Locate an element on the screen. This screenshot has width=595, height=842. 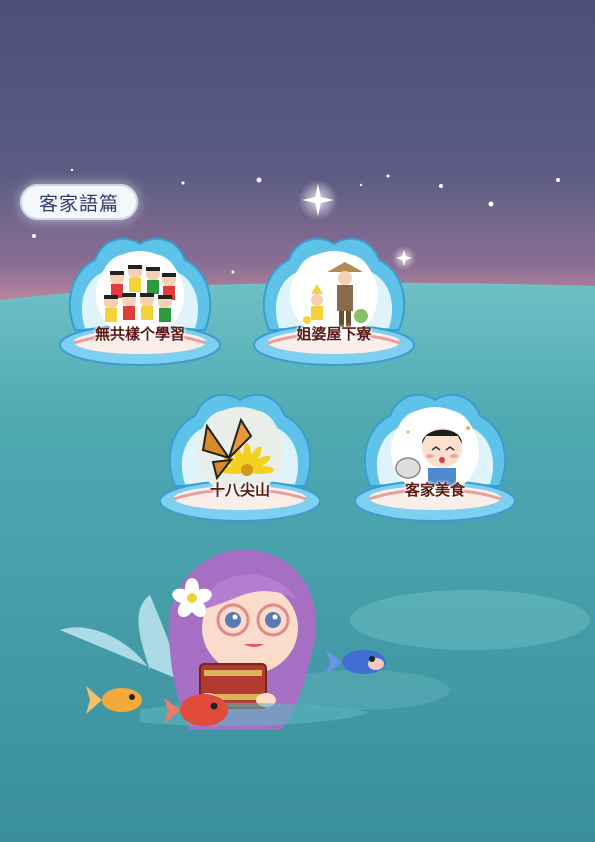
menu-item-grandmother-house: 姐婆屋下寮 is located at coordinates (334, 305).